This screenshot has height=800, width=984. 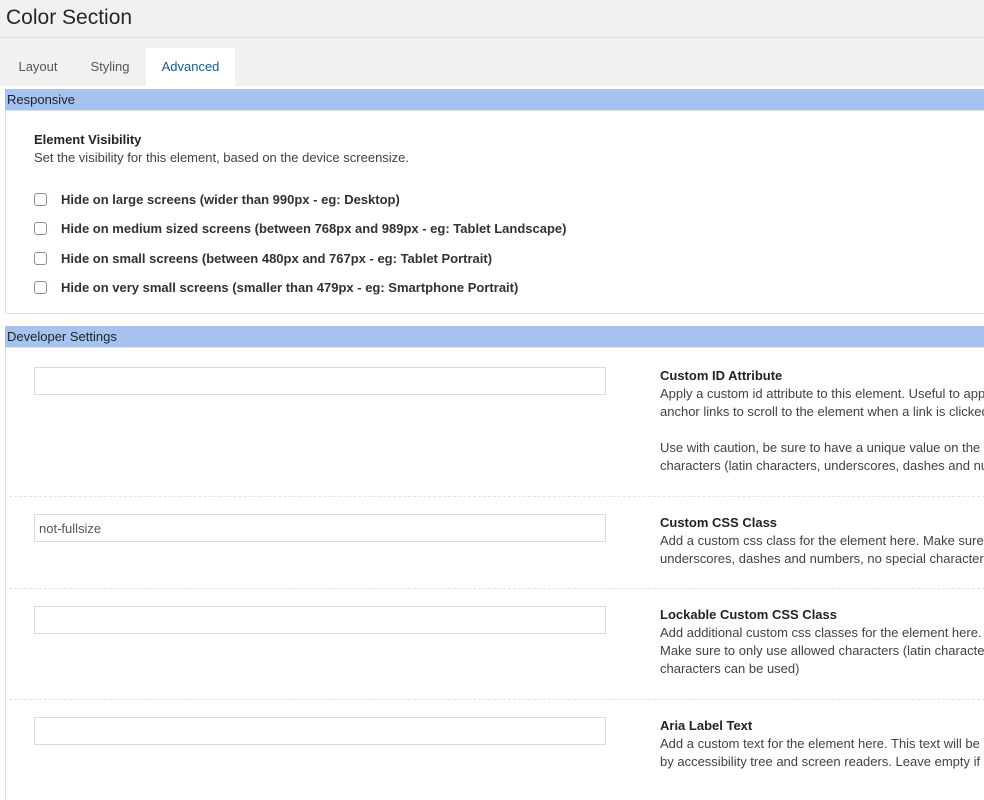 I want to click on custom-css-class-input, so click(x=320, y=528).